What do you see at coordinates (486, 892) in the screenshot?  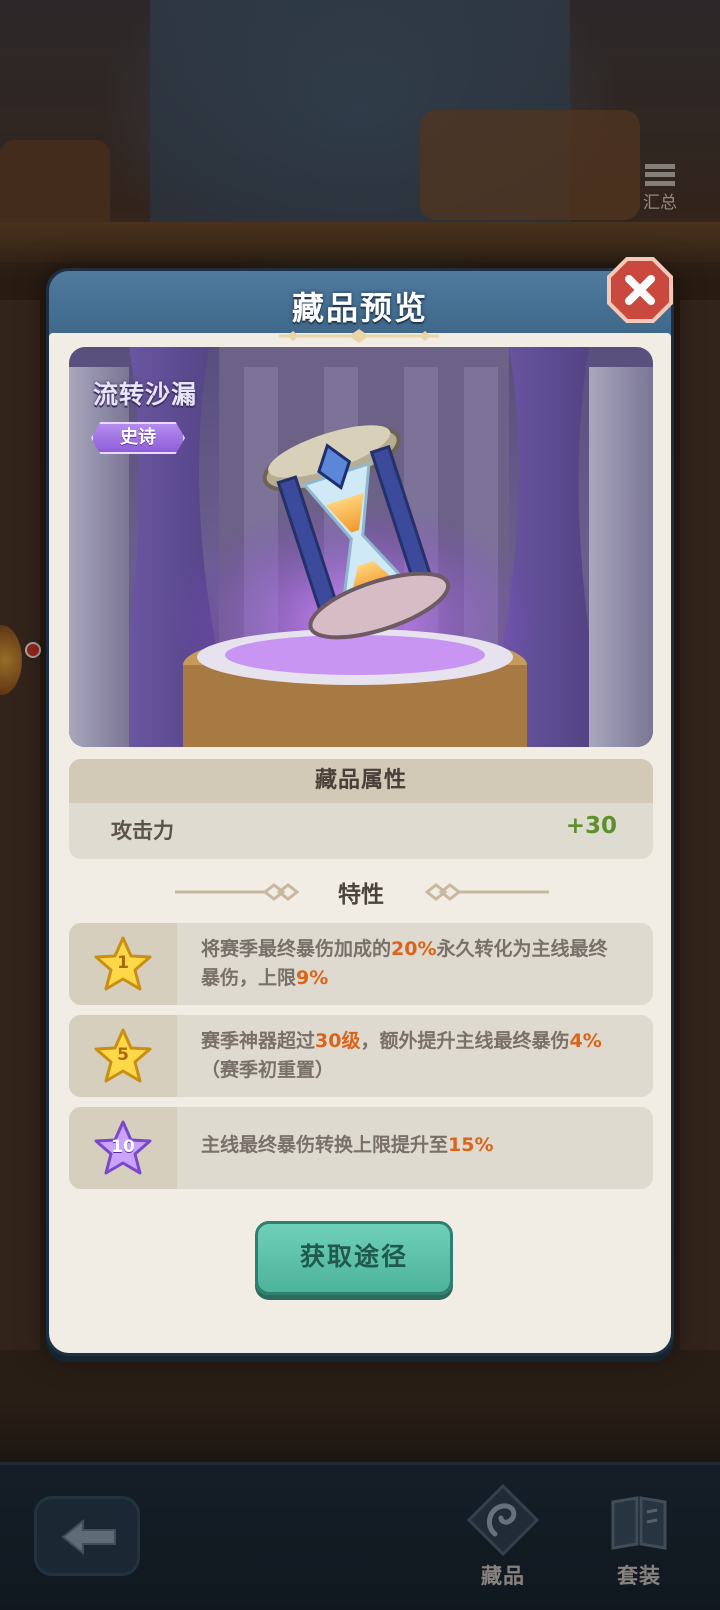 I see `divider-ornament-right` at bounding box center [486, 892].